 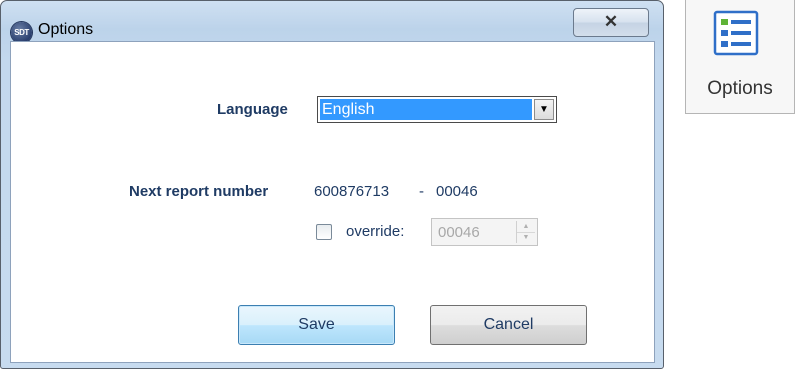 I want to click on override-value: 00046, so click(x=459, y=232).